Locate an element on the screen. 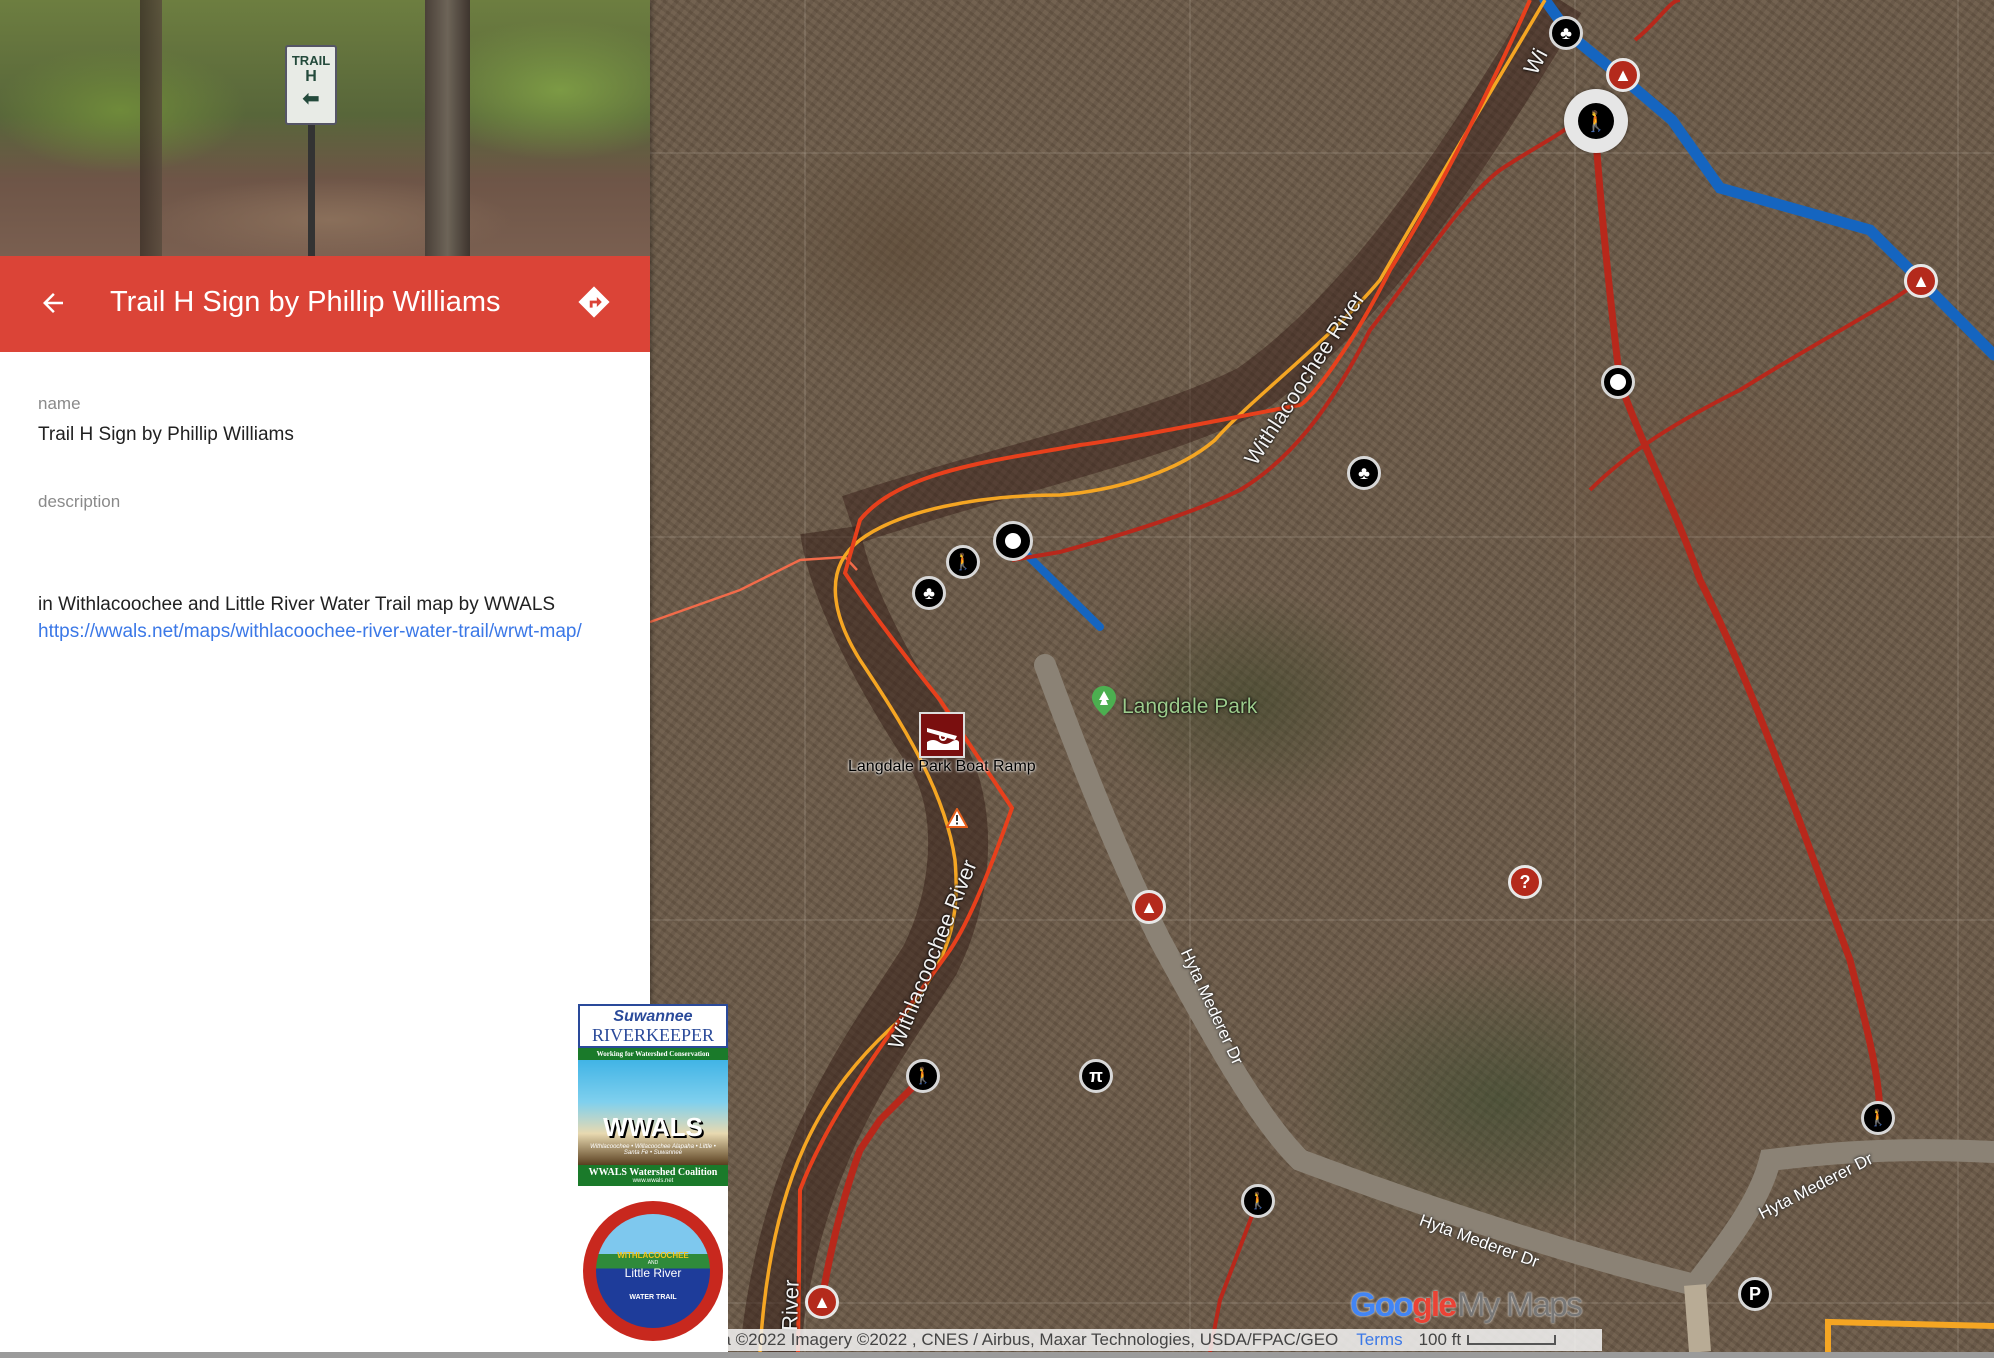 The image size is (1994, 1358). parking-marker: P is located at coordinates (1755, 1294).